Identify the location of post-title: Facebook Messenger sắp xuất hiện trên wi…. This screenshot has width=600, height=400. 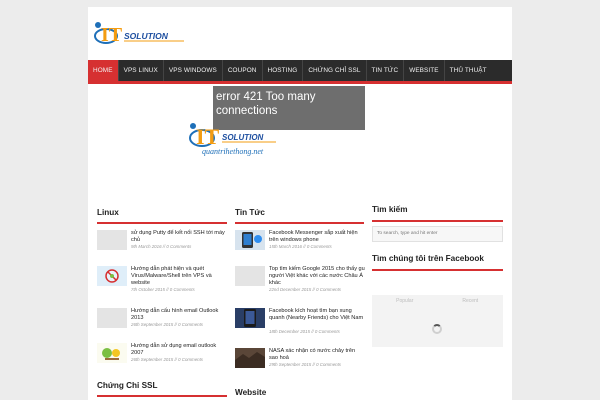
(317, 237).